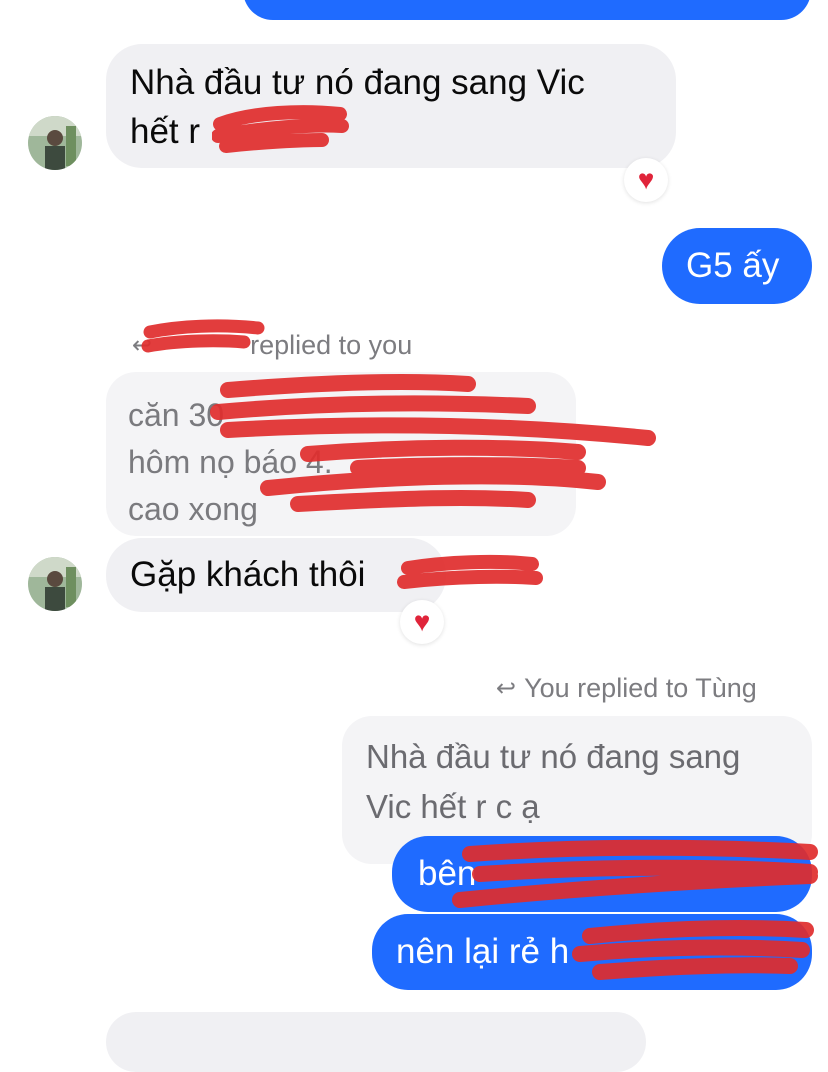  Describe the element at coordinates (248, 574) in the screenshot. I see `message-text: Gặp khách thôi` at that location.